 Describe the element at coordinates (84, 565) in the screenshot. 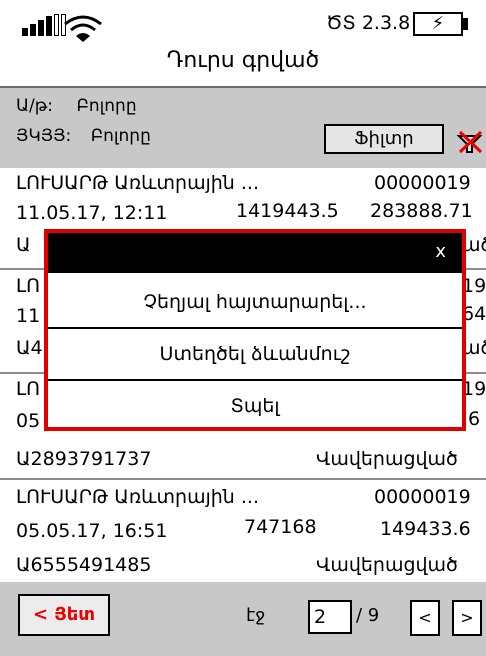

I see `item-id: Ա6555491485` at that location.